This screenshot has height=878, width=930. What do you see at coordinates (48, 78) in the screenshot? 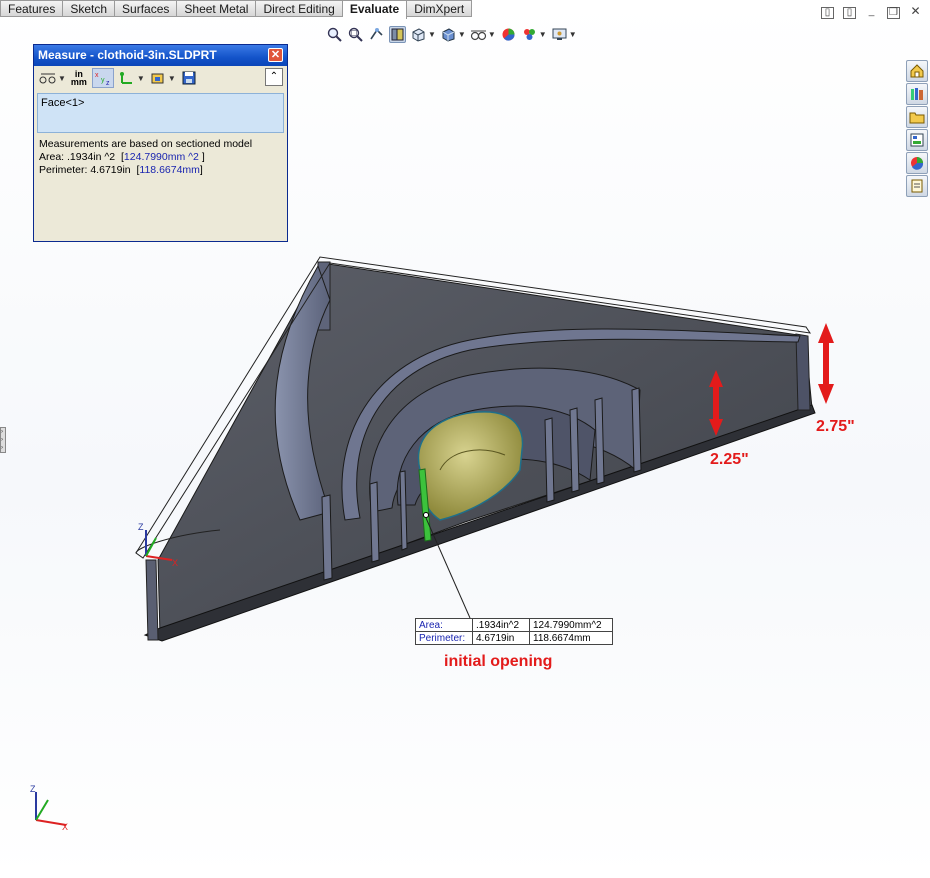
I see `arc-circle-measure-icon` at bounding box center [48, 78].